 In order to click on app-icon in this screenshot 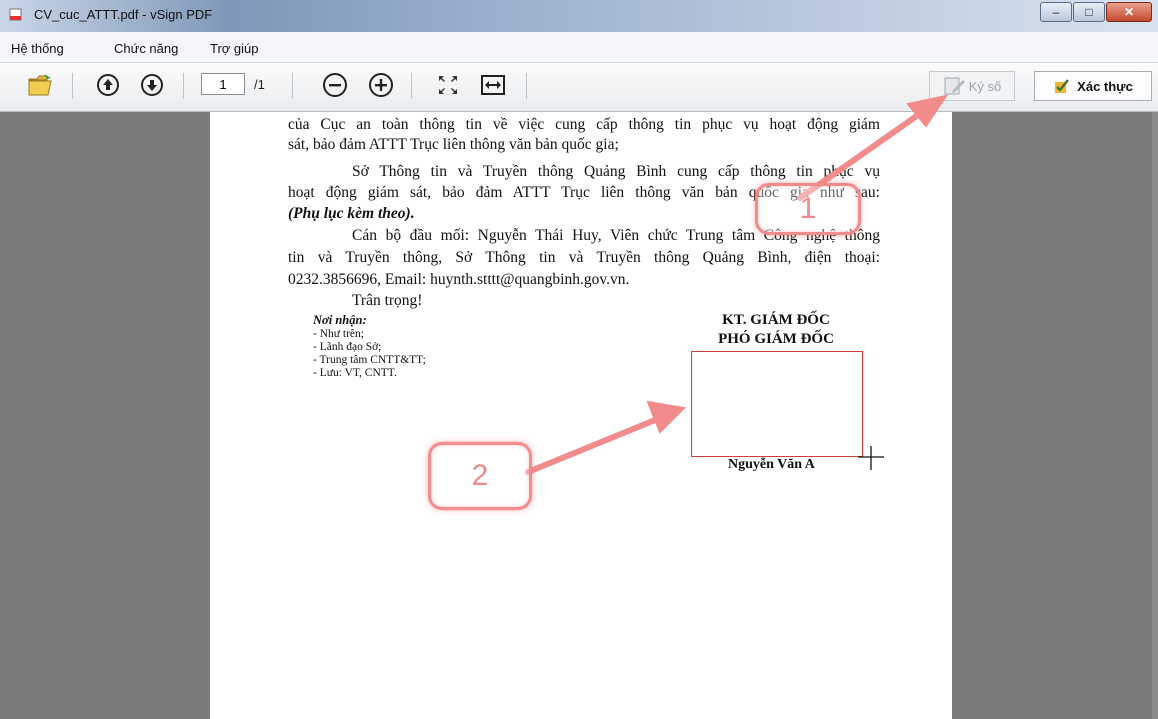, I will do `click(15, 14)`.